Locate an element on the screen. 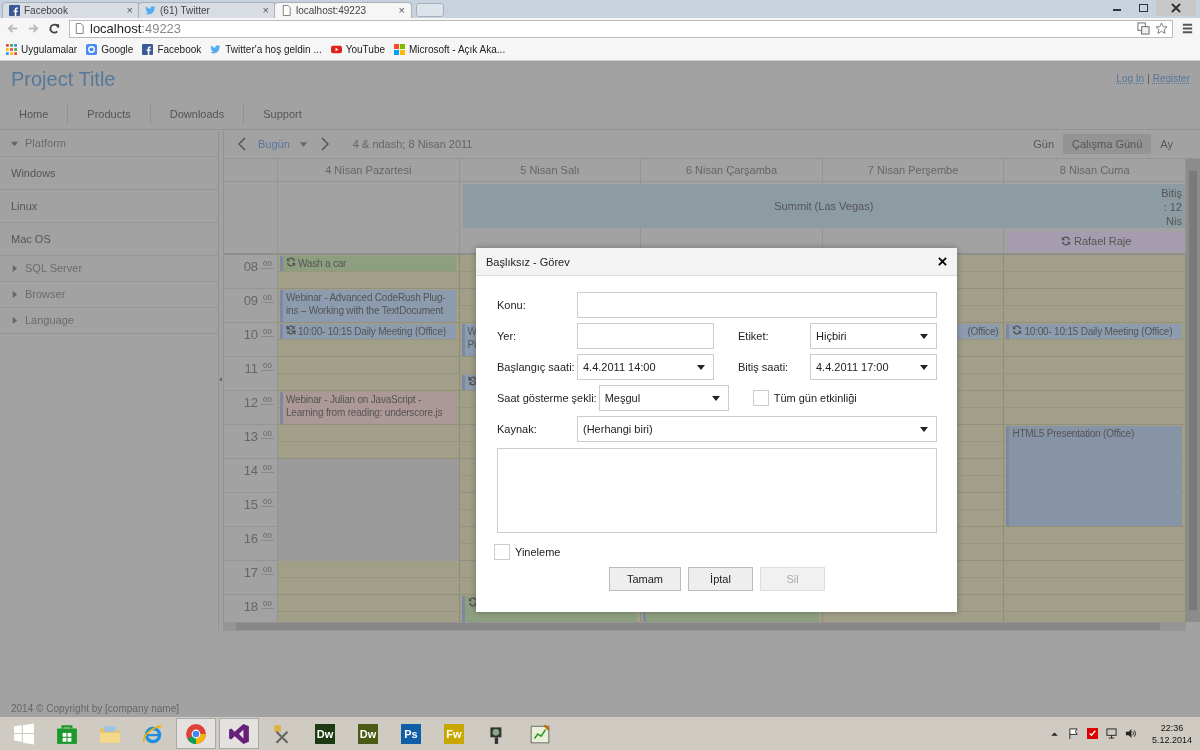 The width and height of the screenshot is (1200, 750). chart-icon is located at coordinates (540, 733).